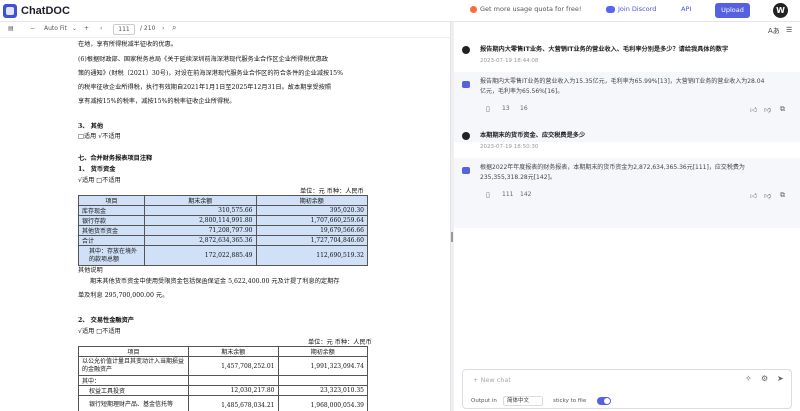  Describe the element at coordinates (686, 9) in the screenshot. I see `api-link: API` at that location.